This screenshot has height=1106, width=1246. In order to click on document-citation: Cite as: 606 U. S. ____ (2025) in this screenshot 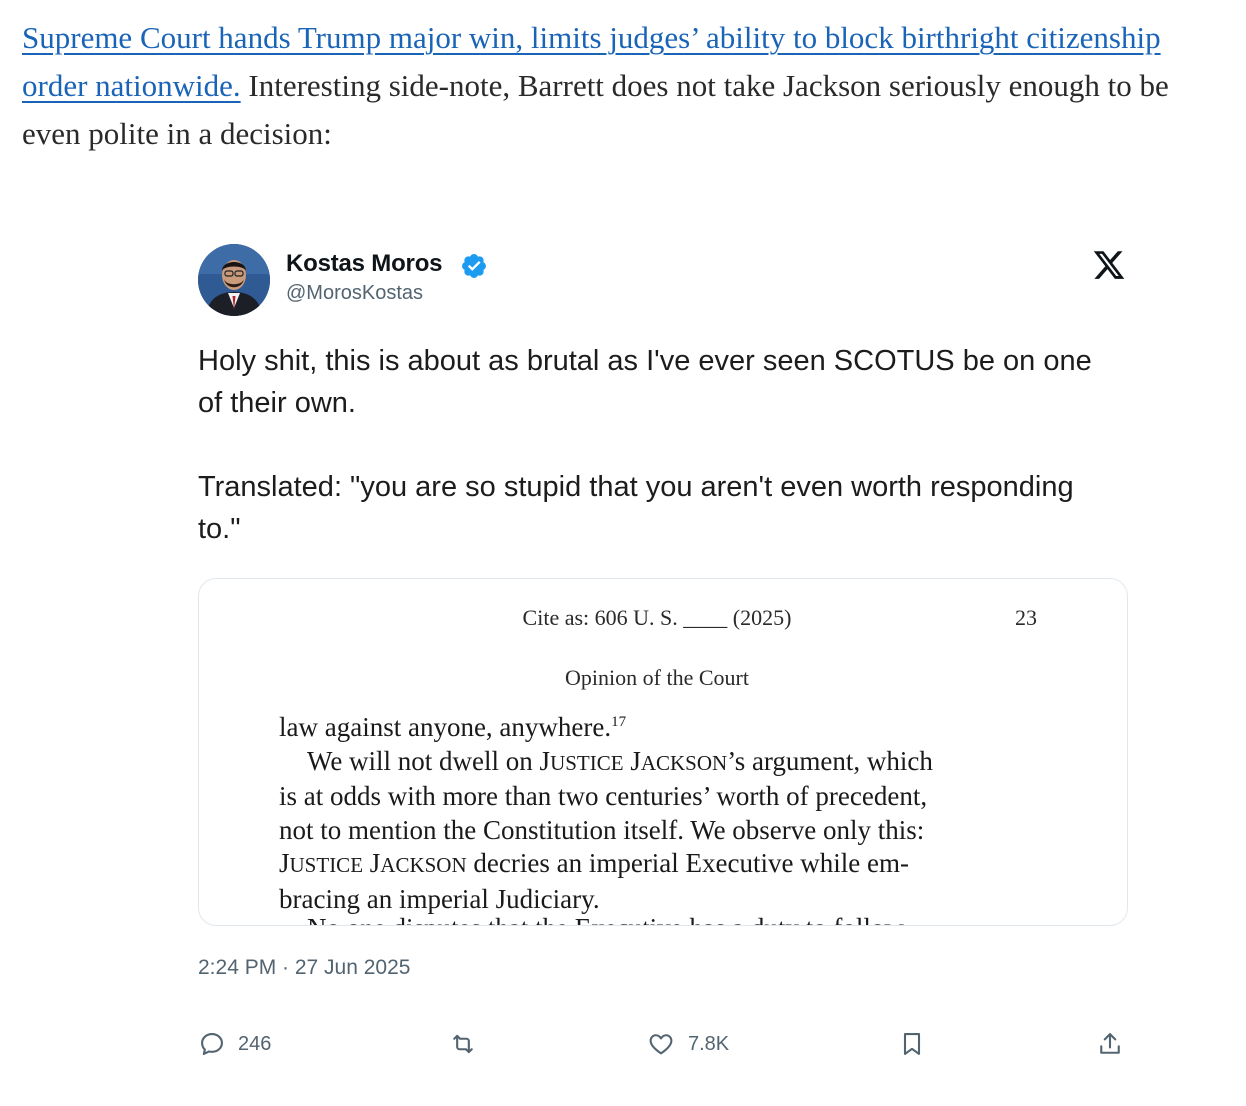, I will do `click(657, 617)`.